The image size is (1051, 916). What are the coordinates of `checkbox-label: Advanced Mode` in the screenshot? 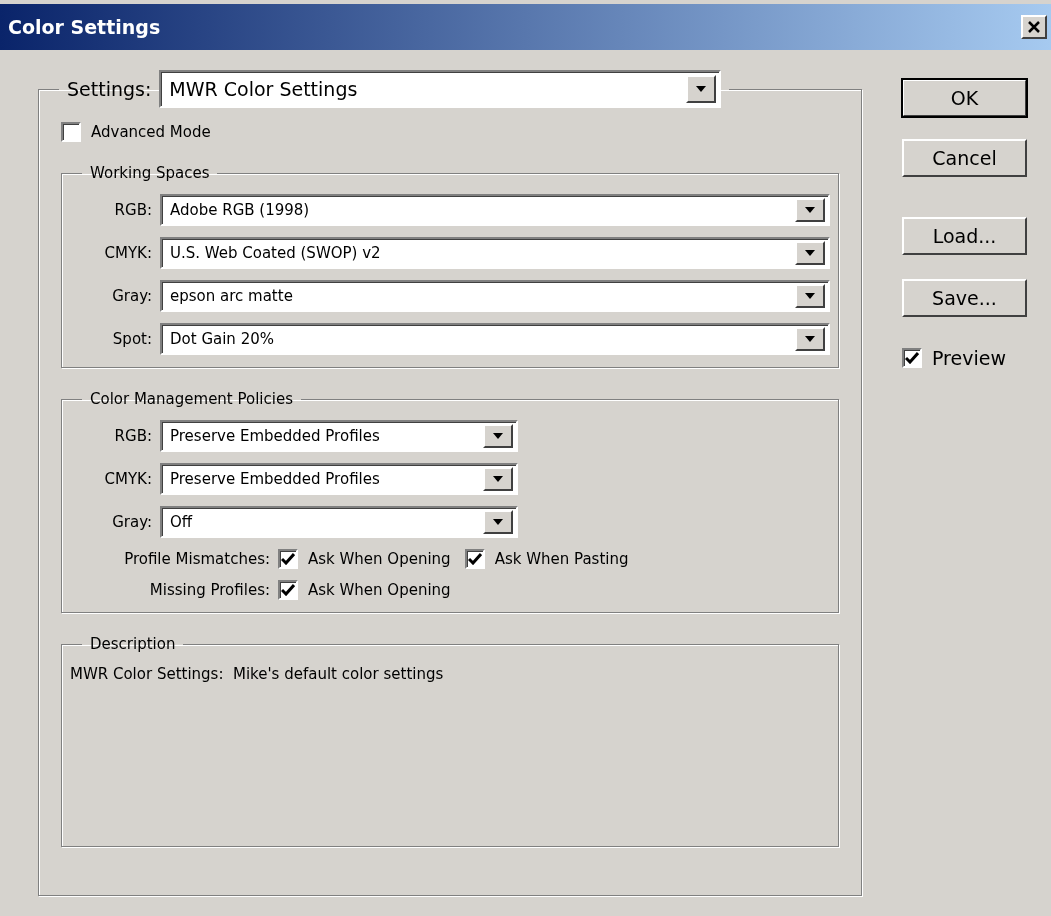 It's located at (151, 132).